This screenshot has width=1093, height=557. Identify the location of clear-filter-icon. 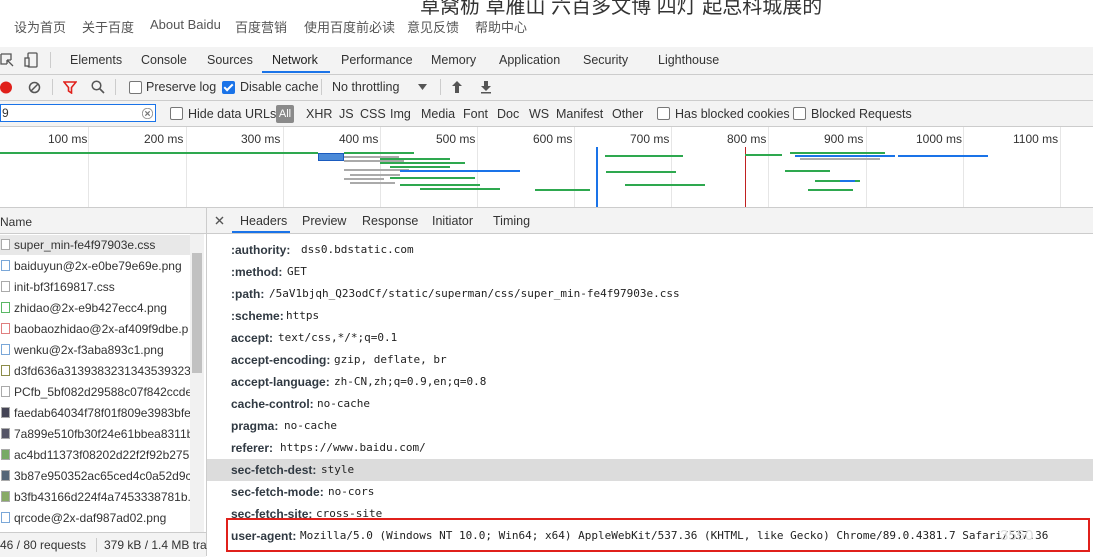
(147, 113).